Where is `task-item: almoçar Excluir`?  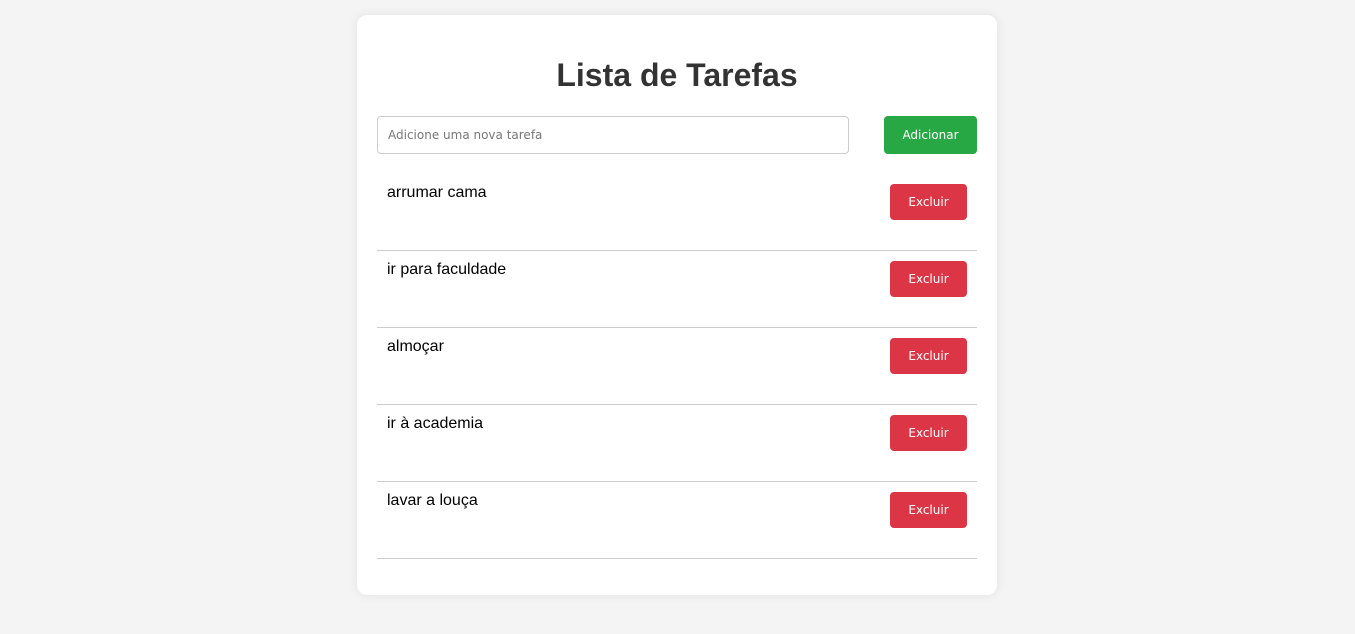
task-item: almoçar Excluir is located at coordinates (677, 366).